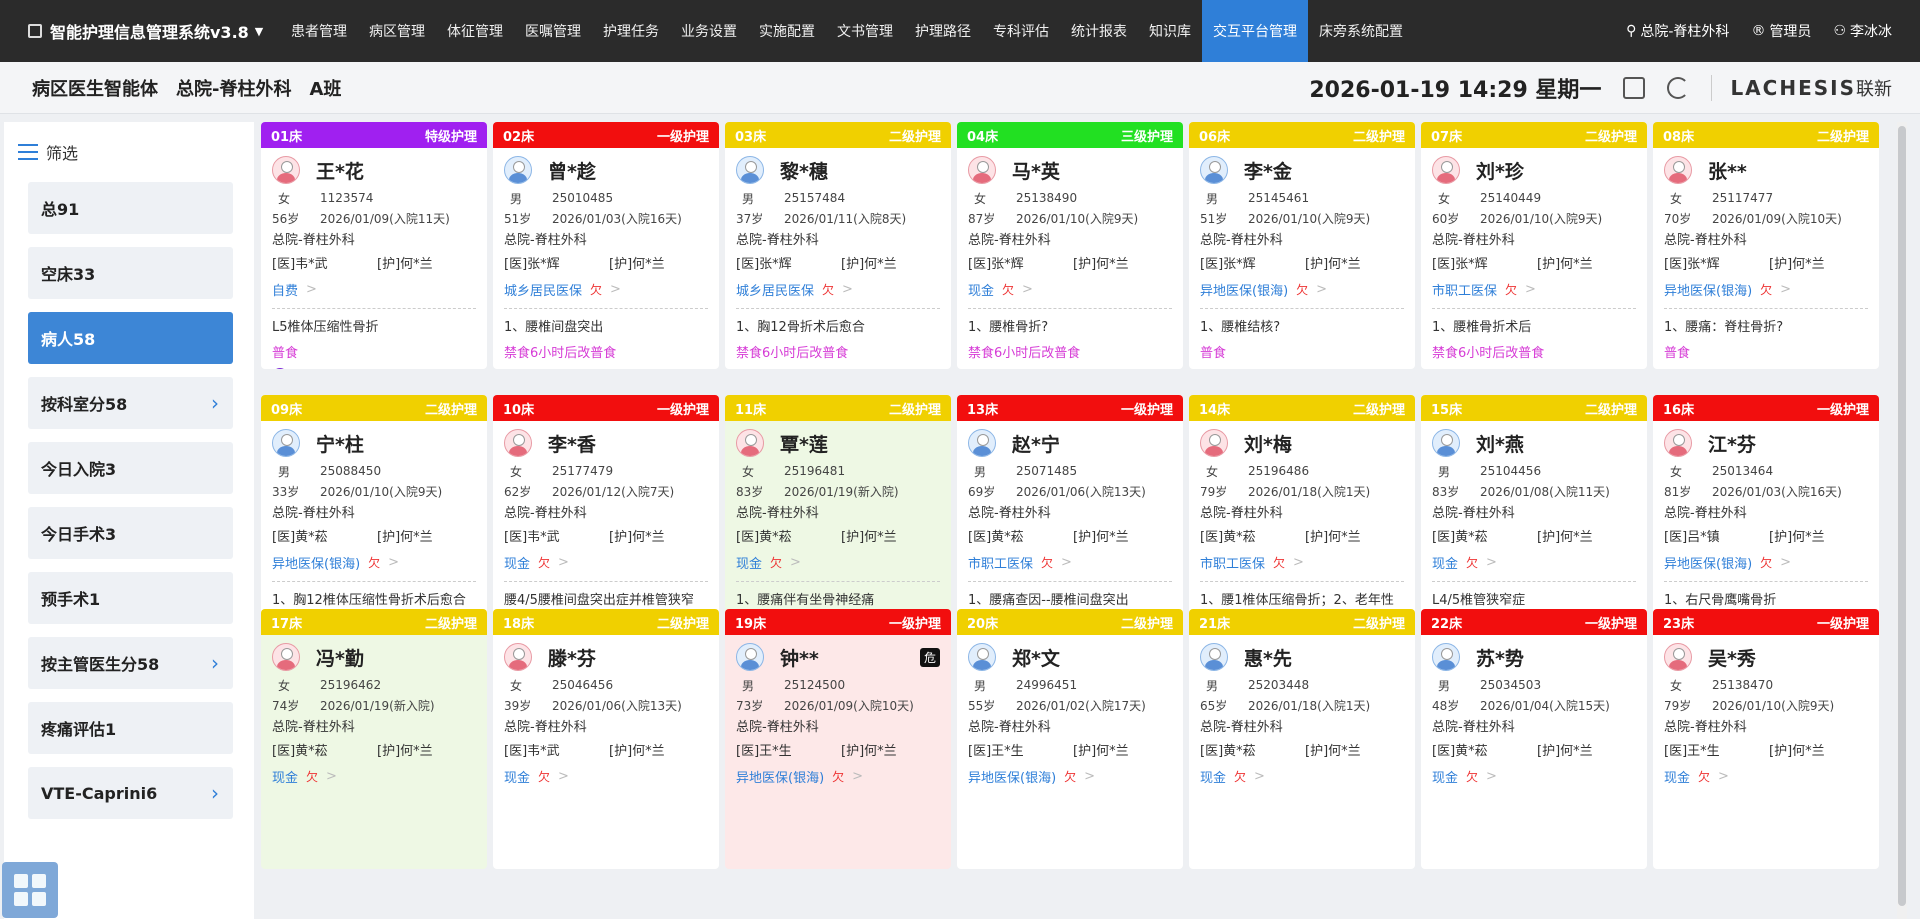  What do you see at coordinates (553, 31) in the screenshot?
I see `menu-item: 医嘱管理` at bounding box center [553, 31].